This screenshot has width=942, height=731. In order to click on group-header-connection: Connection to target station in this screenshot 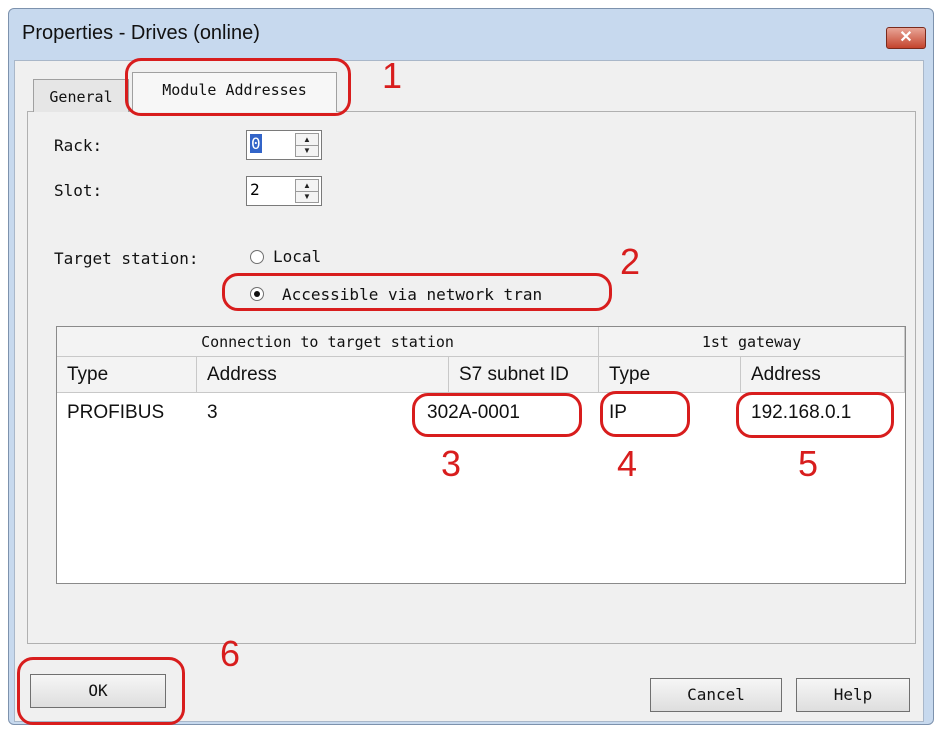, I will do `click(328, 342)`.